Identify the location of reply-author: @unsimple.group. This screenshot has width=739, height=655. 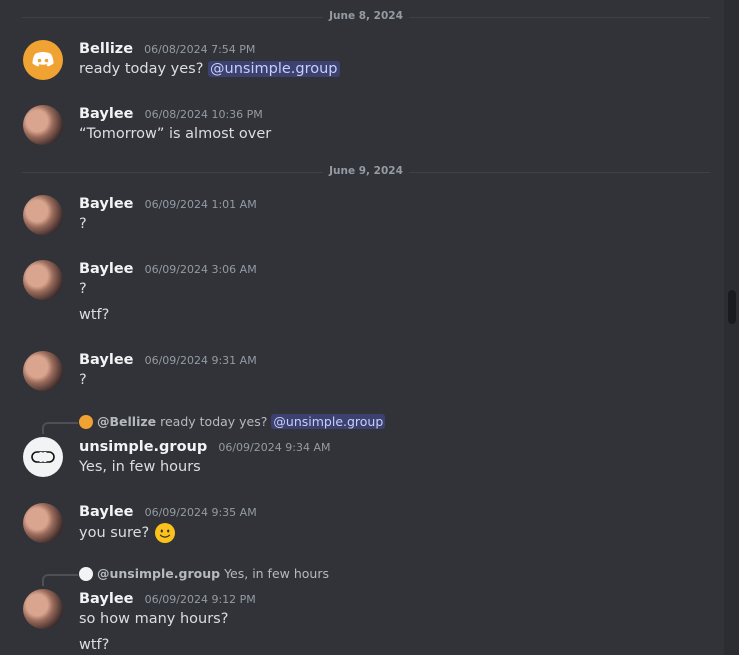
(158, 573).